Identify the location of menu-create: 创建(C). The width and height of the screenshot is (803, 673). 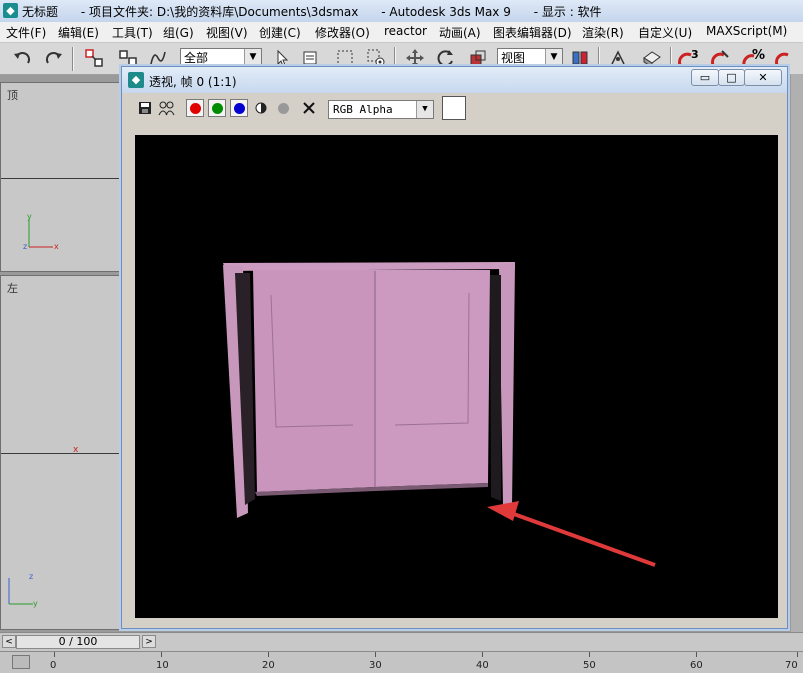
(280, 32).